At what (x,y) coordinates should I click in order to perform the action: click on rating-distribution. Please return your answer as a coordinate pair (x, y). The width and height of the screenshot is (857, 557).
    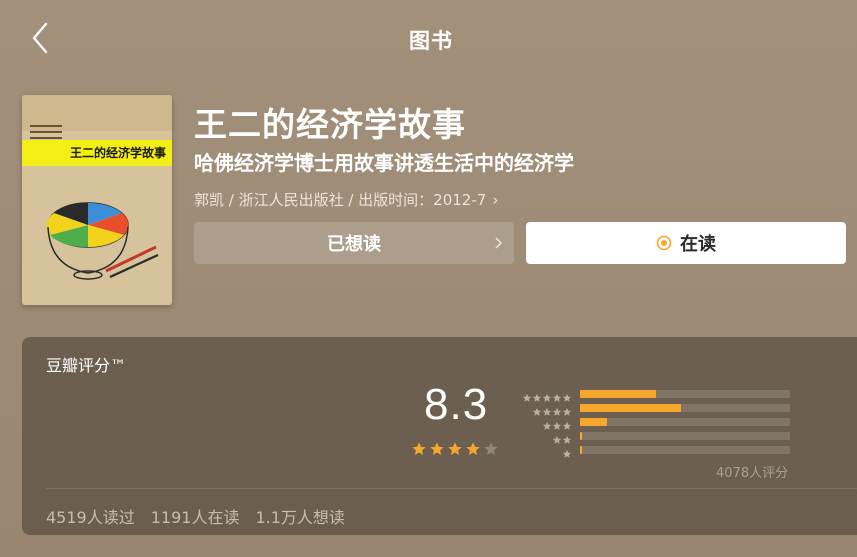
    Looking at the image, I should click on (654, 422).